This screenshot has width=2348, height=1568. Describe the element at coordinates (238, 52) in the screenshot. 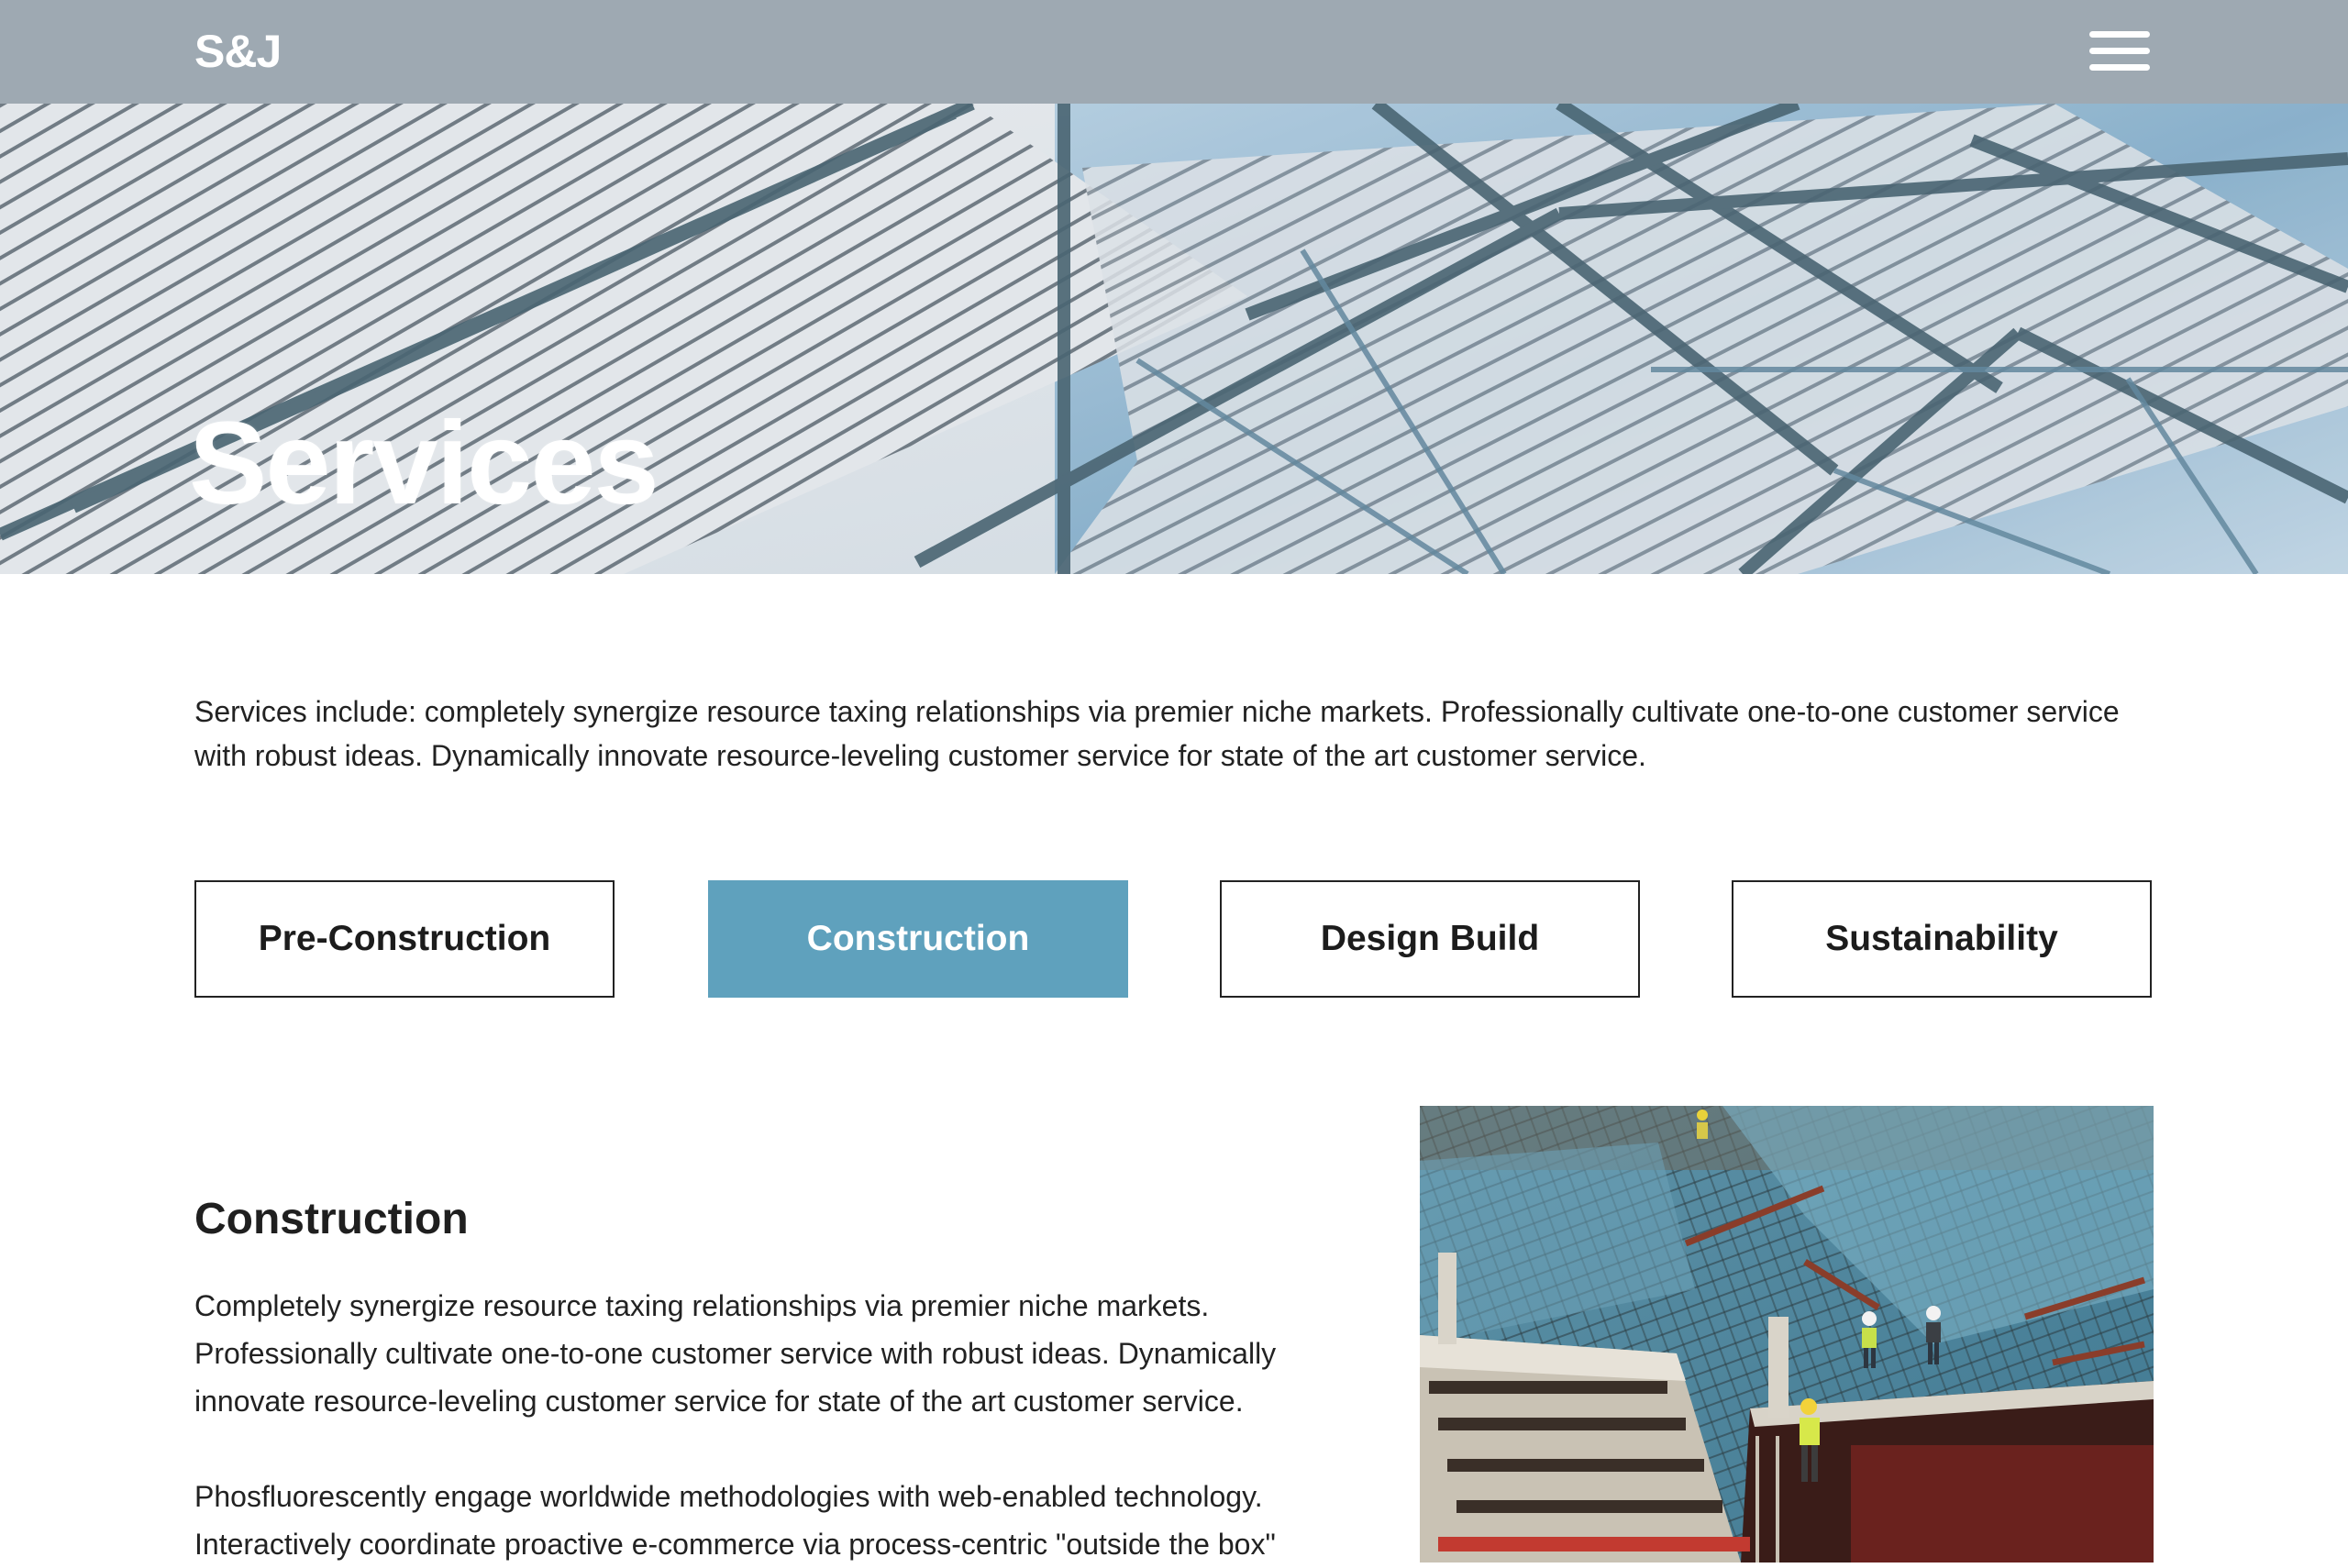

I see `site-logo: S&J` at that location.